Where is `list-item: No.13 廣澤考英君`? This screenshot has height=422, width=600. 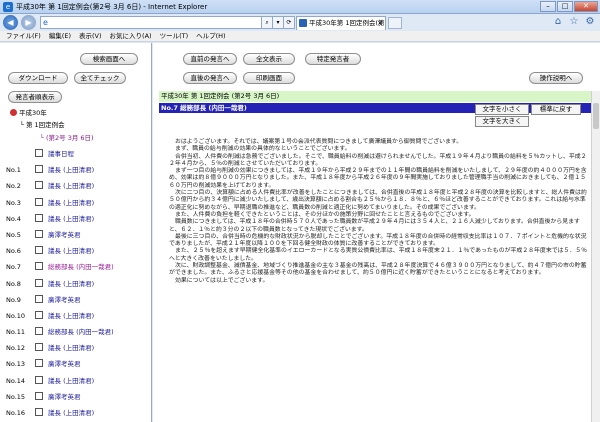 list-item: No.13 廣澤考英君 is located at coordinates (77, 365).